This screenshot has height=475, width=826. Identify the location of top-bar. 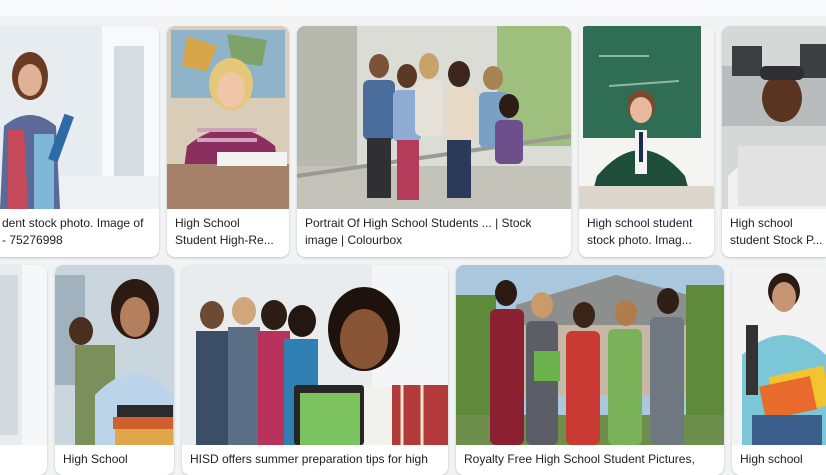
(413, 8).